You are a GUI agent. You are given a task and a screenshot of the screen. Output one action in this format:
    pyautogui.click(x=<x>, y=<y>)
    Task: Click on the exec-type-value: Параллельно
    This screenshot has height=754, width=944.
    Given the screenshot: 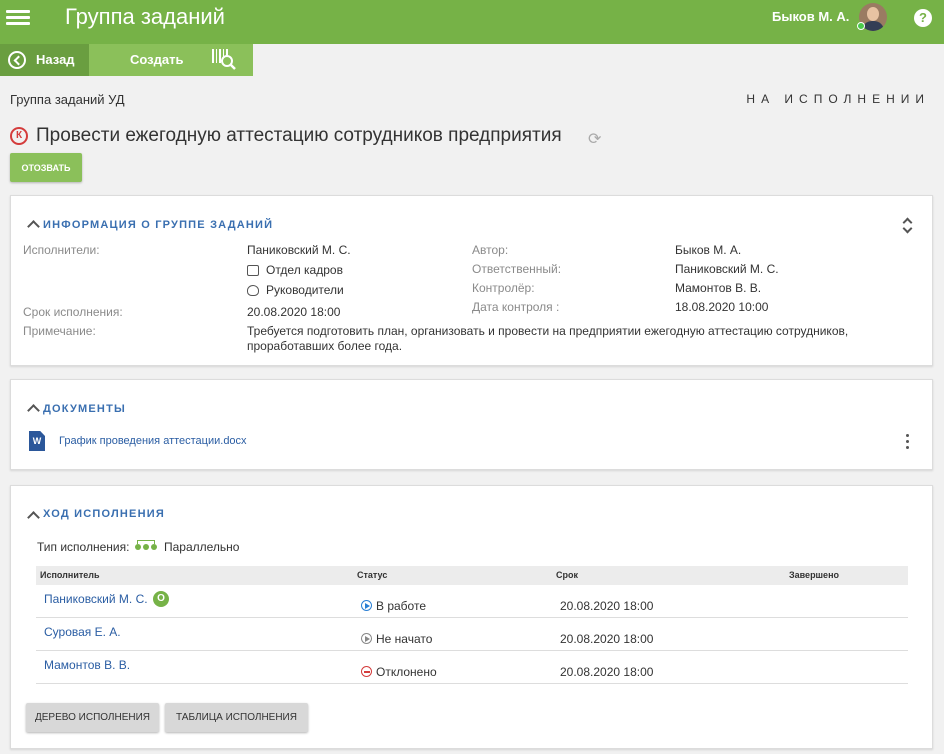 What is the action you would take?
    pyautogui.click(x=202, y=547)
    